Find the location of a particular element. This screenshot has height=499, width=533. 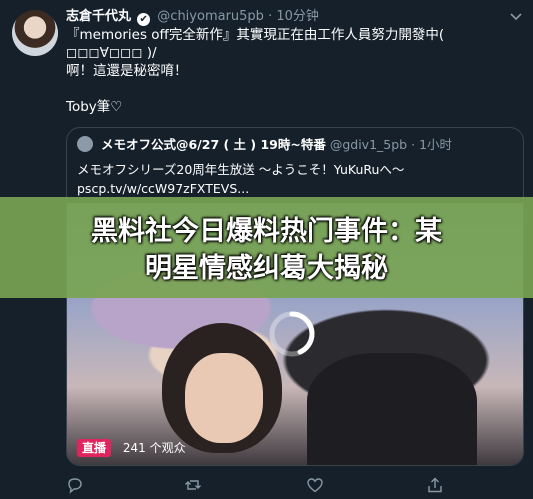

chevron-down-icon is located at coordinates (516, 16).